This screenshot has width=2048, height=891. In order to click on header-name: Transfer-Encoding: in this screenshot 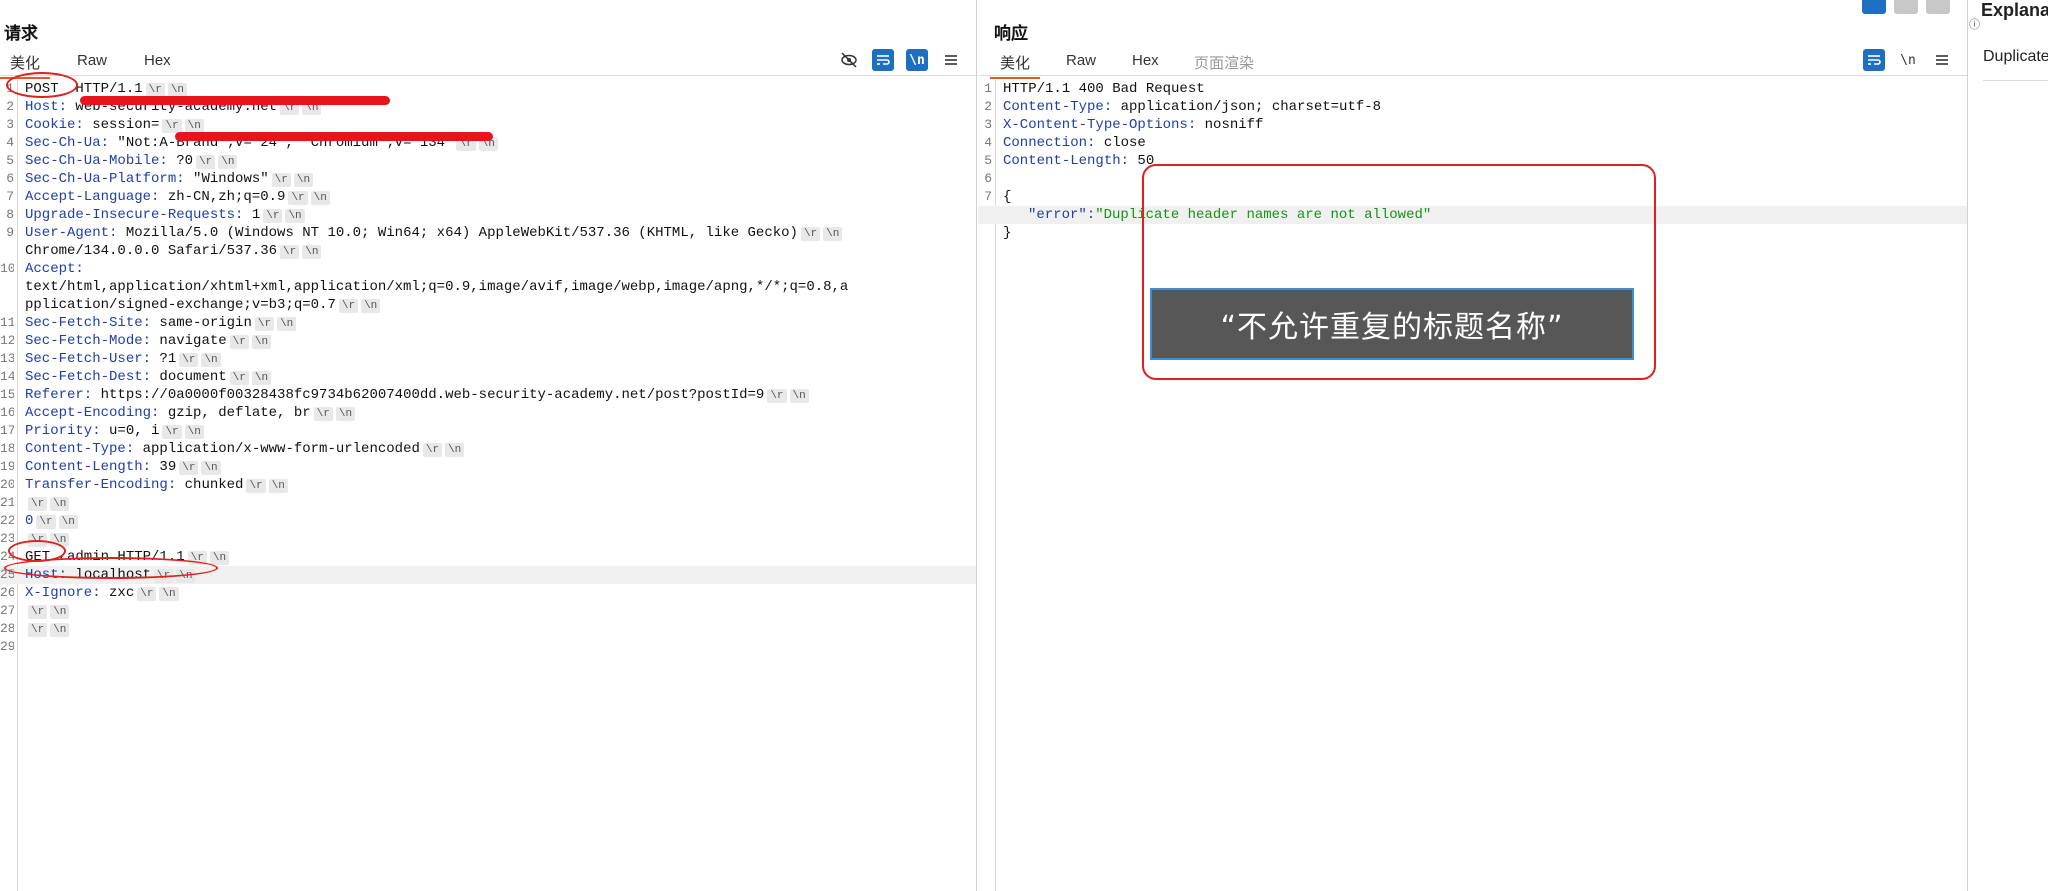, I will do `click(101, 485)`.